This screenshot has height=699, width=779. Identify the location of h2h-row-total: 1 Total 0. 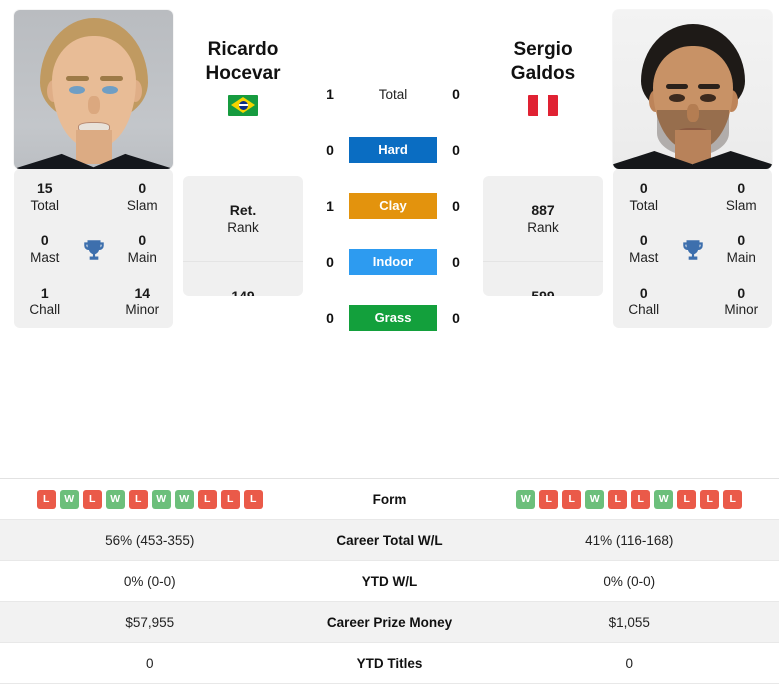
(393, 94).